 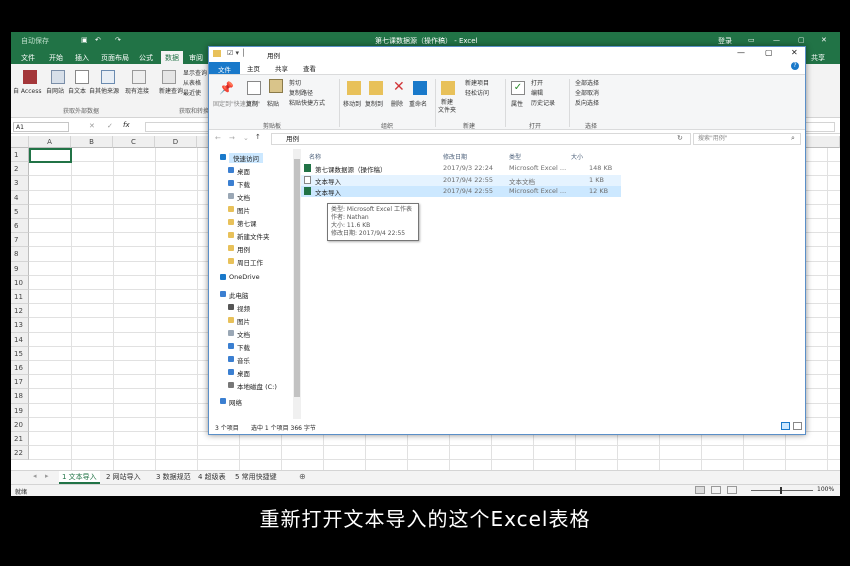 I want to click on nav-pc-item: 文档, so click(x=243, y=334).